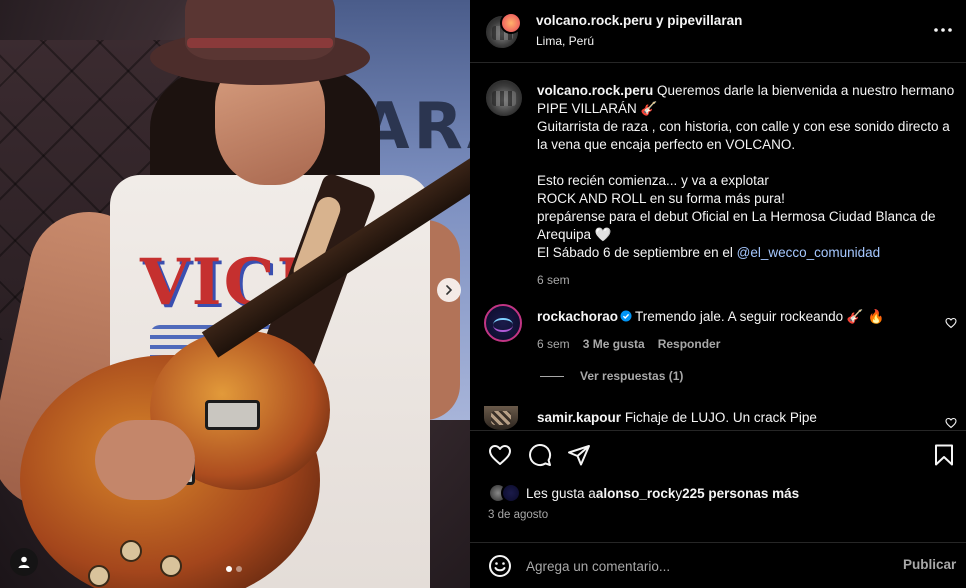 The image size is (966, 588). I want to click on share-send-icon, so click(579, 455).